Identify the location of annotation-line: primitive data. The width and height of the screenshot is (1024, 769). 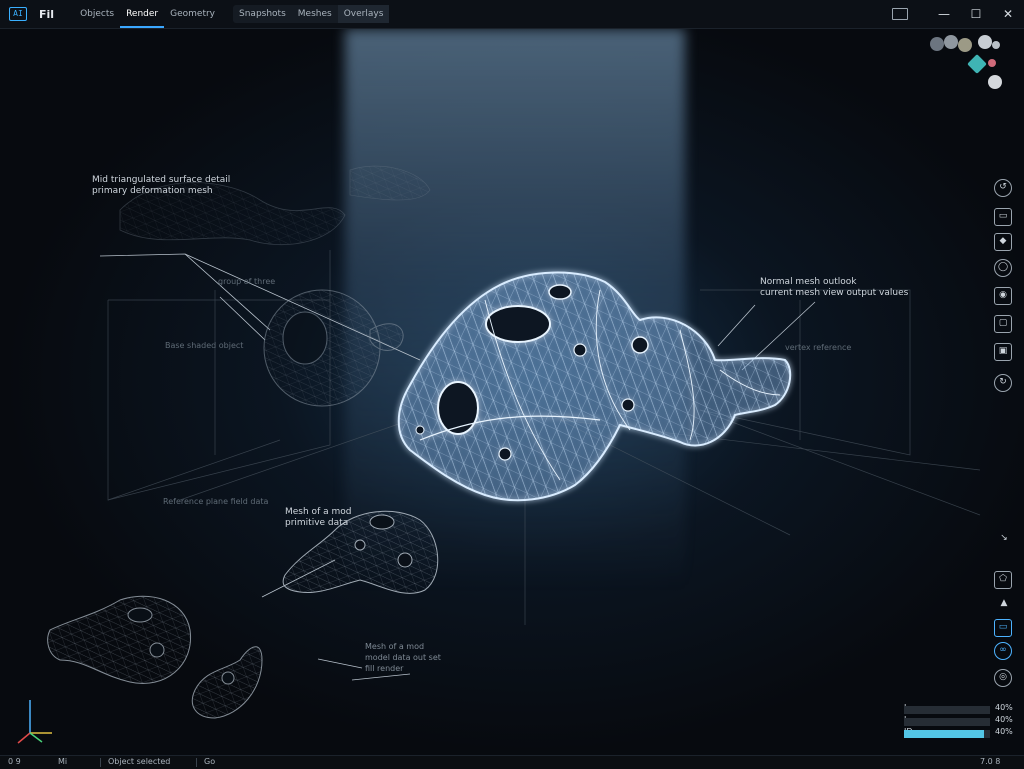
(317, 523).